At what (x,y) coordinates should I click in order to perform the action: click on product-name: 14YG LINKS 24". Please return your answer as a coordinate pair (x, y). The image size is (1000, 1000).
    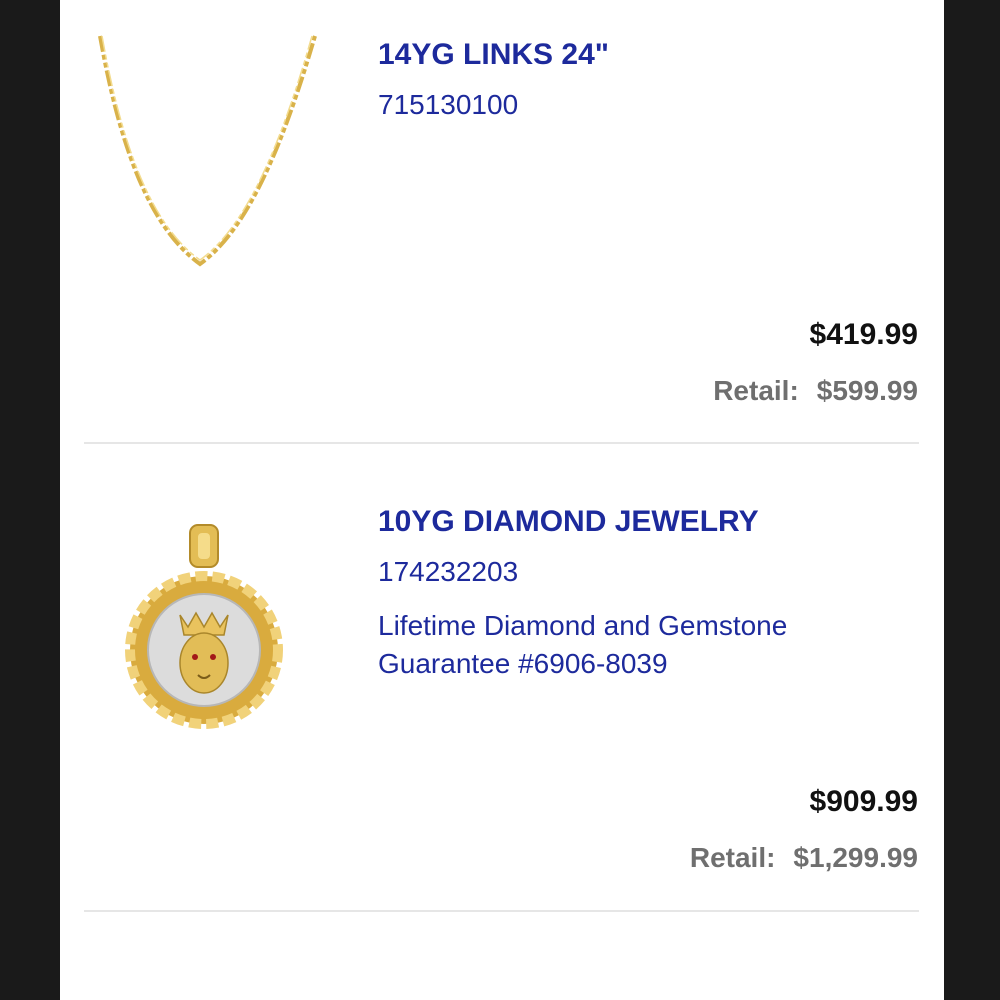
    Looking at the image, I should click on (493, 55).